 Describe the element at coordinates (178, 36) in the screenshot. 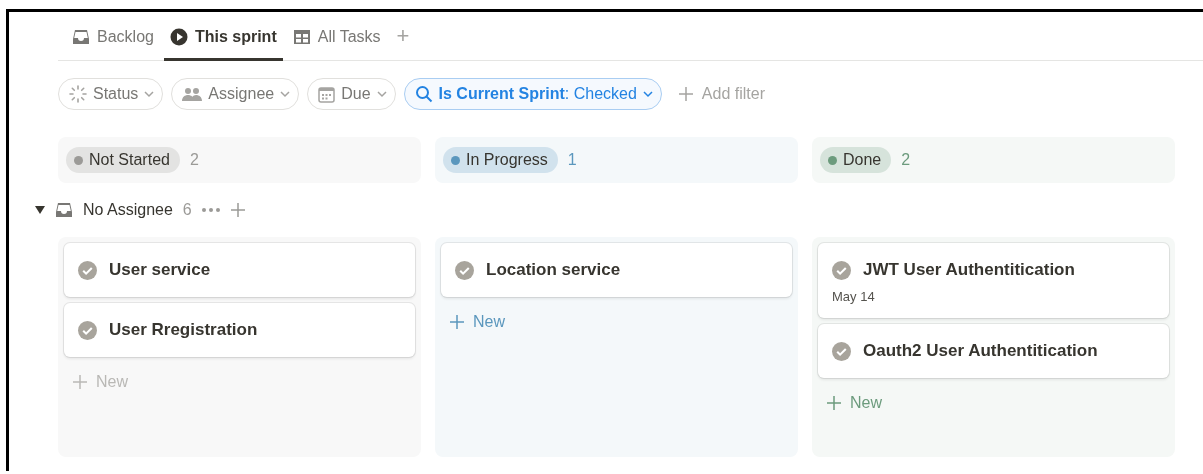

I see `play-icon` at that location.